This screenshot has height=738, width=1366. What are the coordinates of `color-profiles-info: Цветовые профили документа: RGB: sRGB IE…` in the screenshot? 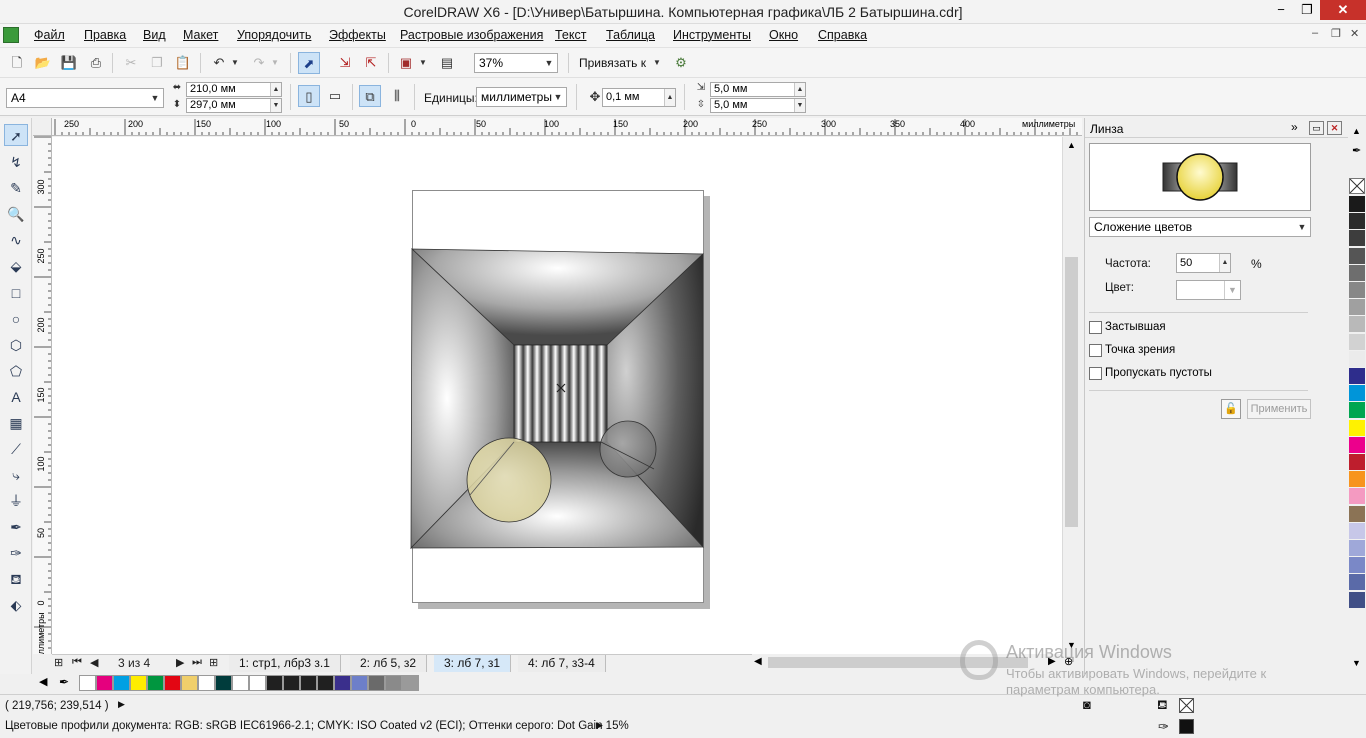 It's located at (317, 726).